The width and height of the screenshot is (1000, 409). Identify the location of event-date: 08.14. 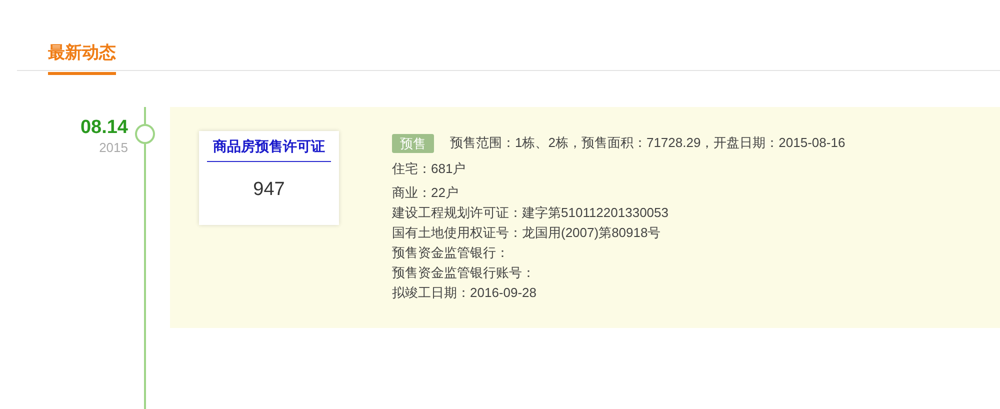
(104, 128).